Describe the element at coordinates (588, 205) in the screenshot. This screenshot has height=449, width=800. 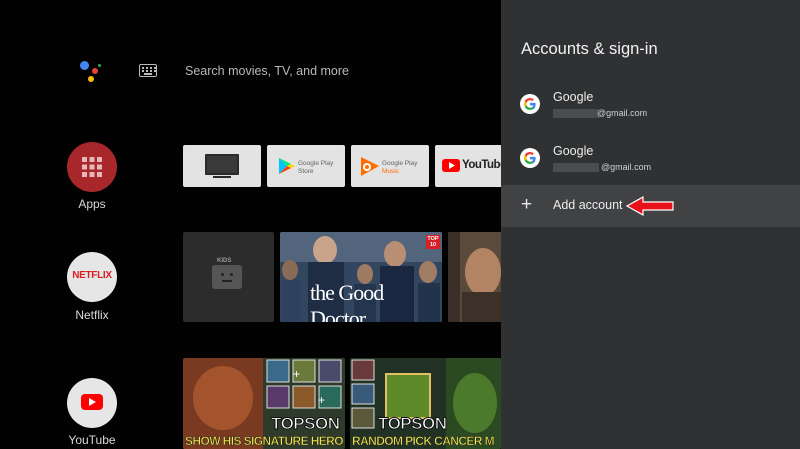
I see `add-account-label: Add account` at that location.